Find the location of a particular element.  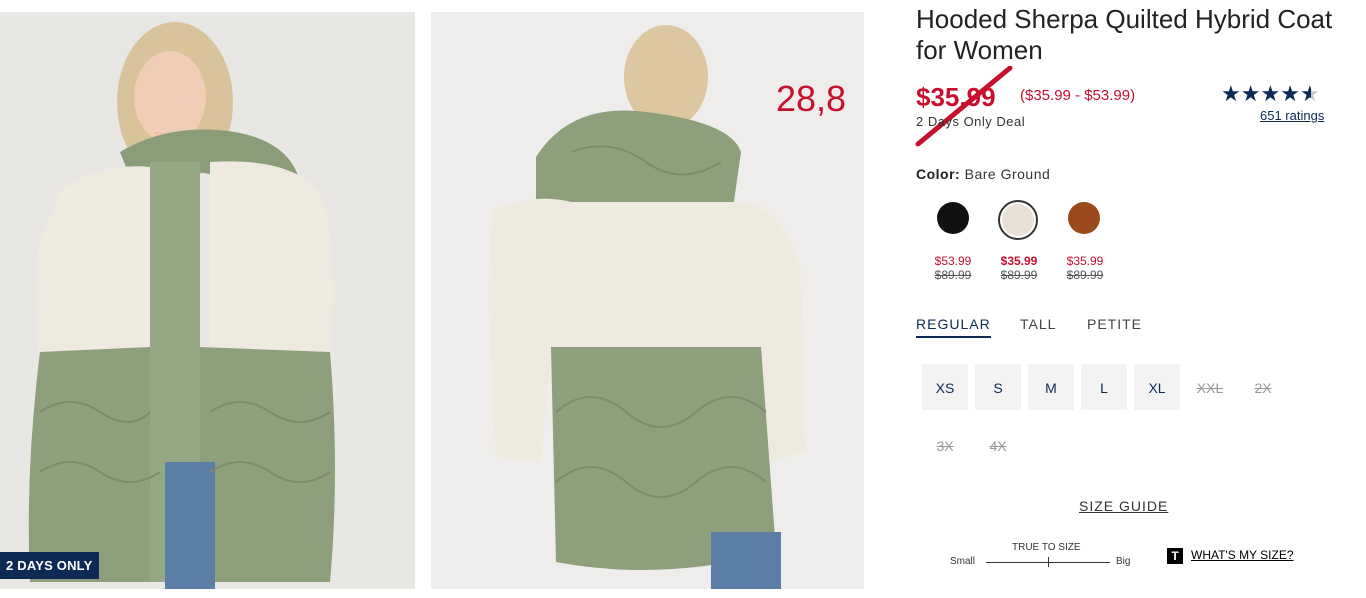

selected-color: Bare Ground is located at coordinates (1007, 174).